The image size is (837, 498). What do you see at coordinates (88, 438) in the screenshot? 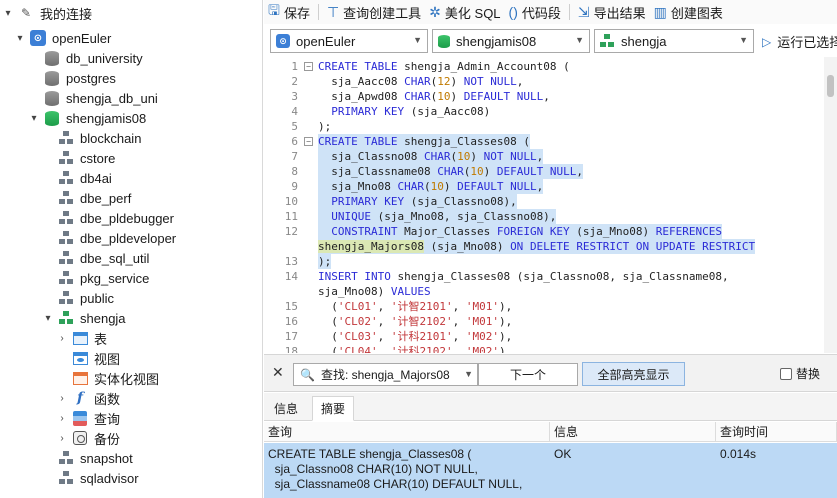
I see `tree-node-backup: › 备份` at bounding box center [88, 438].